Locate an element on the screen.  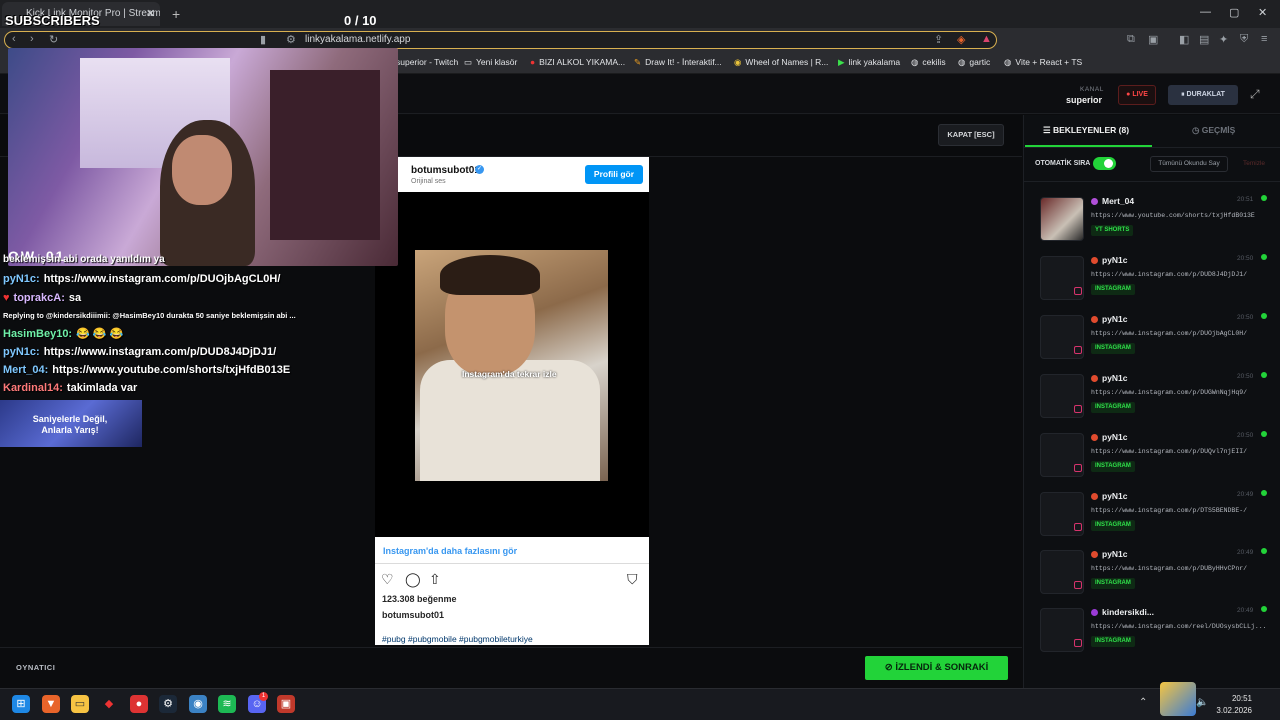
pause-button: ⏸ DURAKLAT is located at coordinates (1203, 95).